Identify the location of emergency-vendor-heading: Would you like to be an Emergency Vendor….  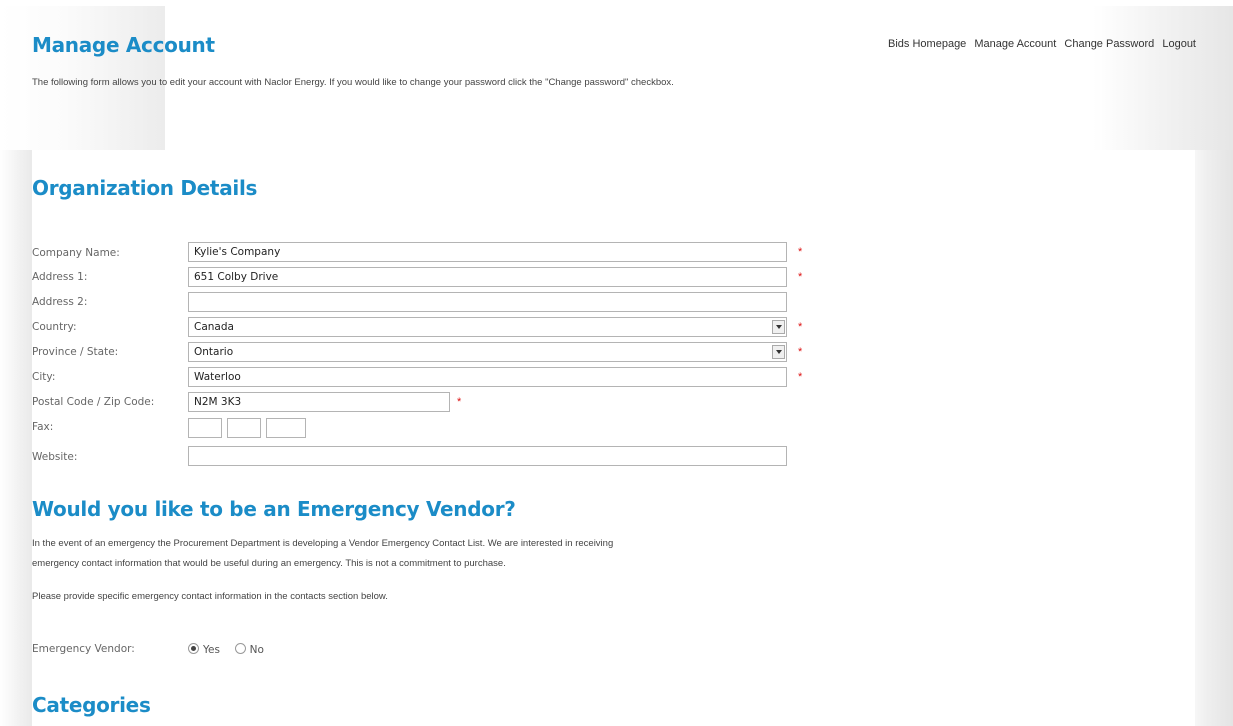
(274, 509).